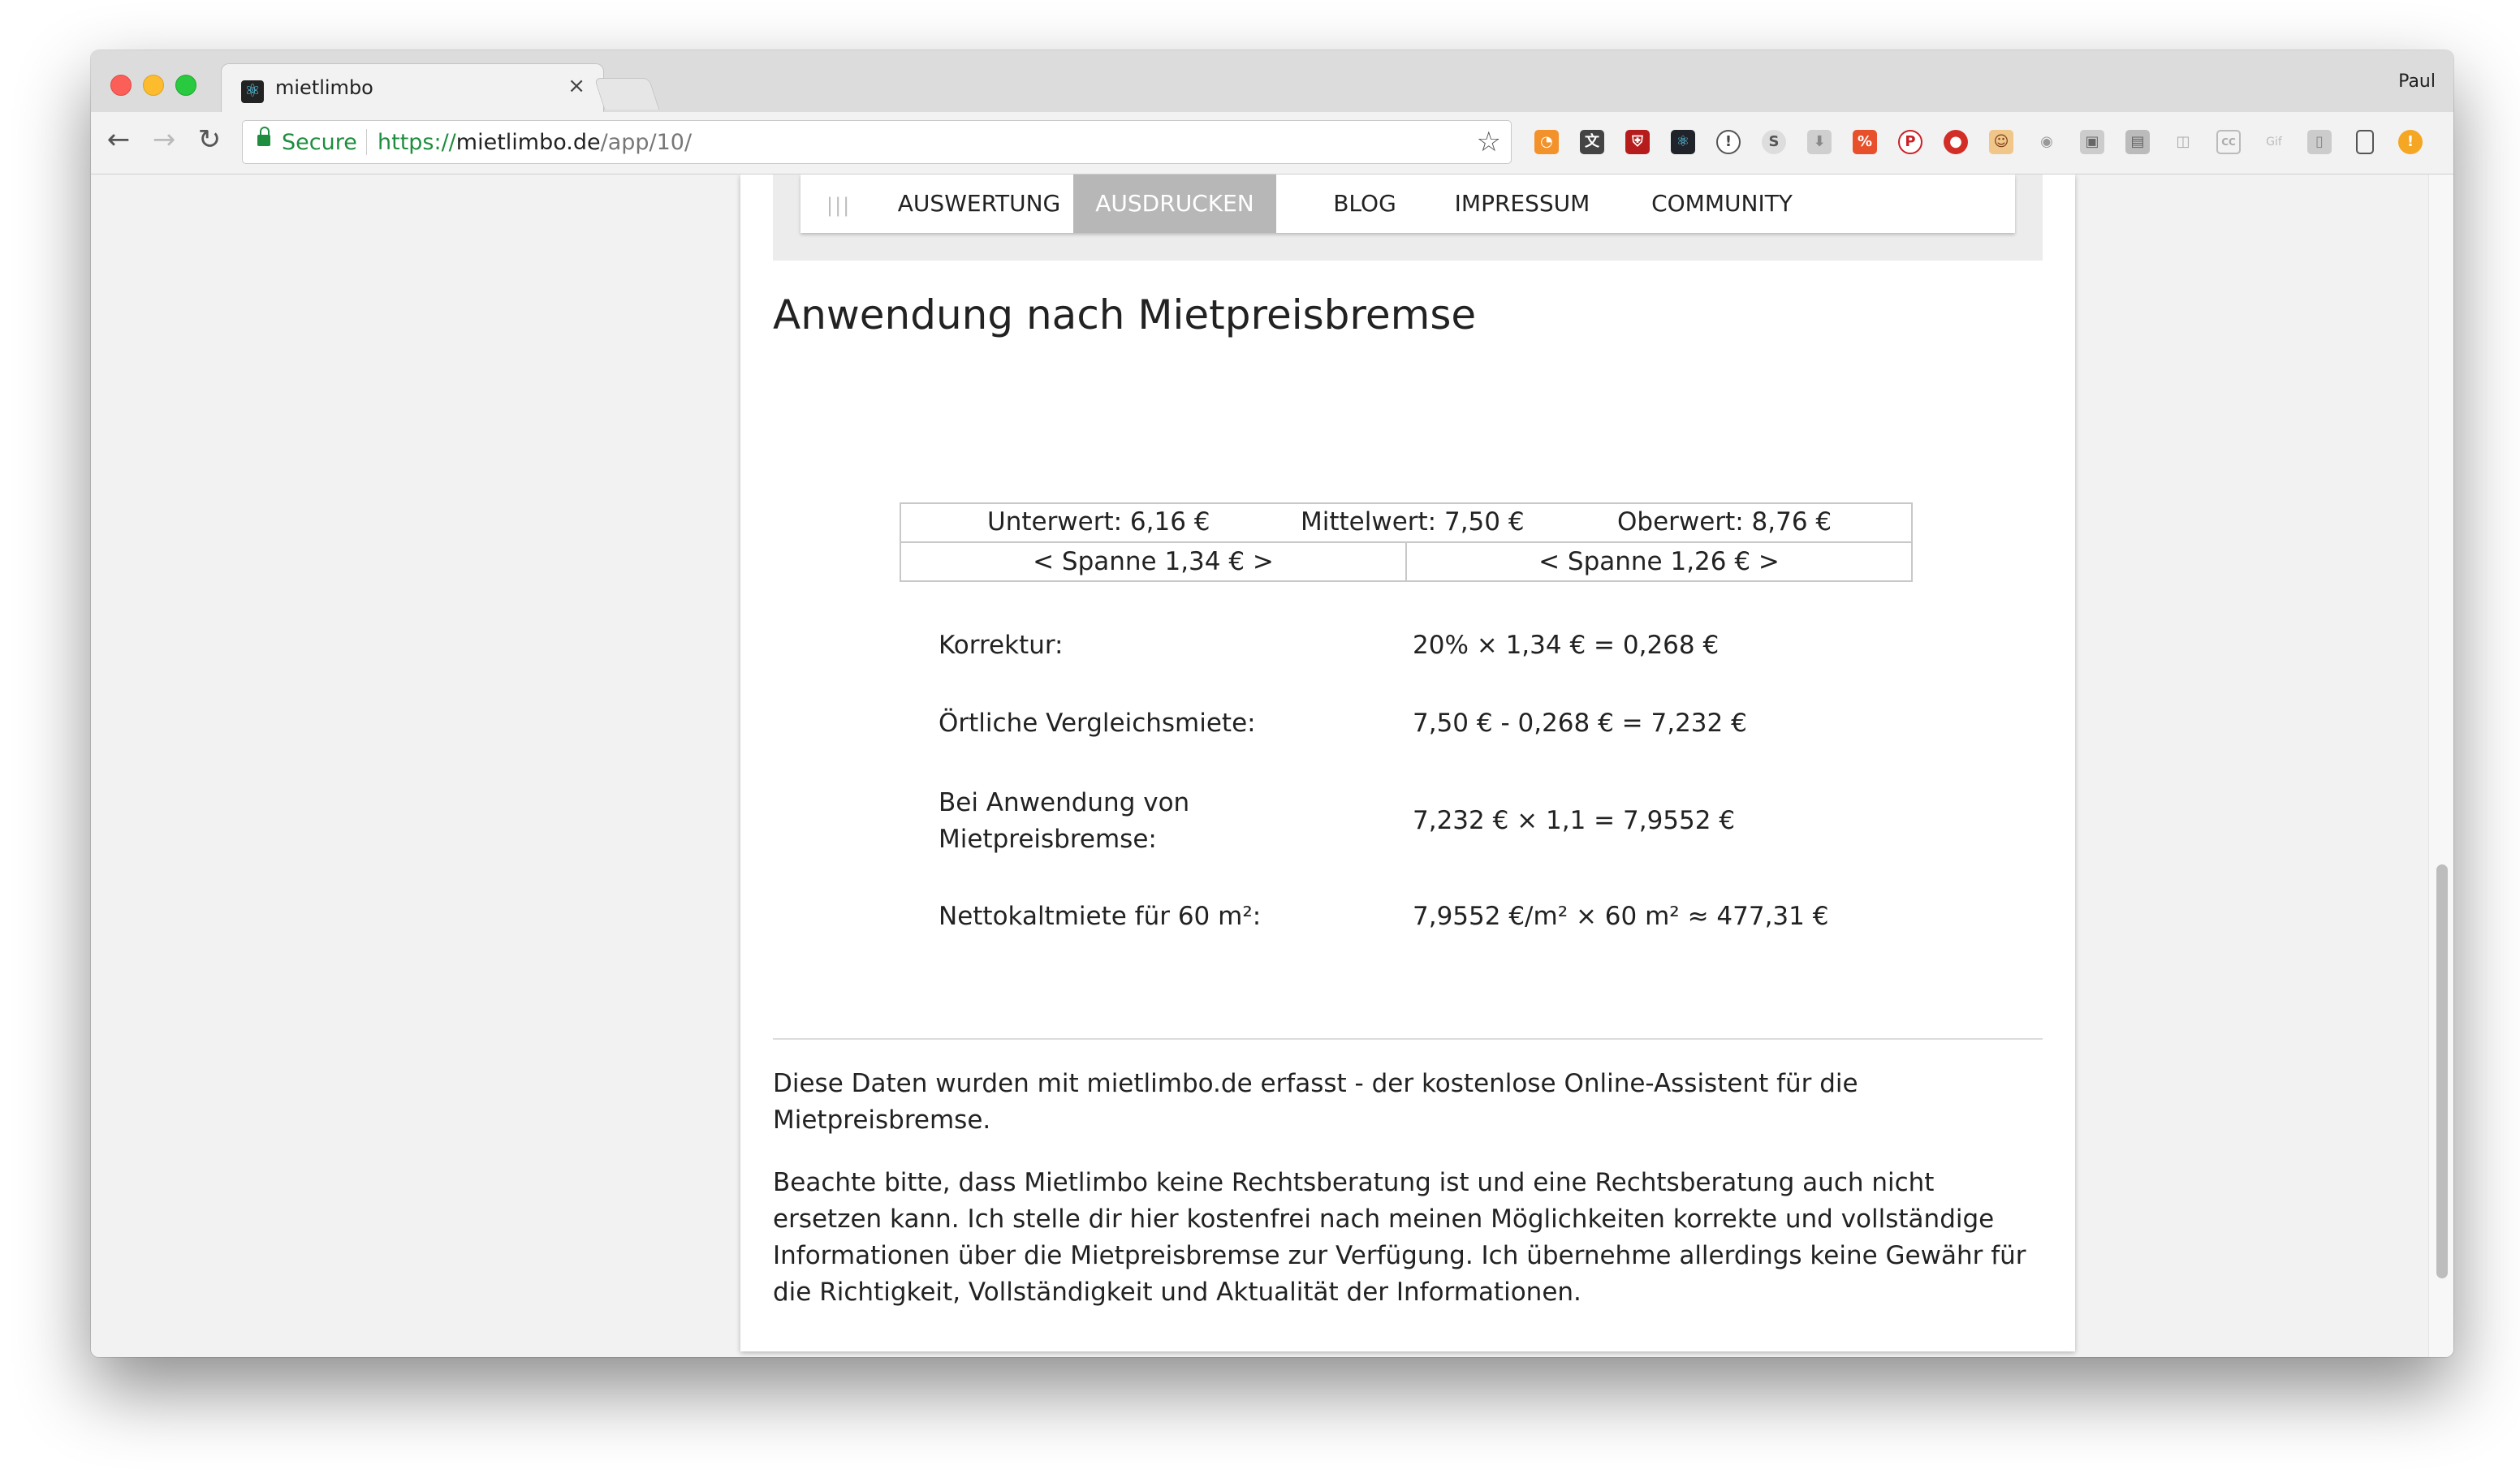 Image resolution: width=2520 pixels, height=1474 pixels. Describe the element at coordinates (367, 142) in the screenshot. I see `url-separator` at that location.